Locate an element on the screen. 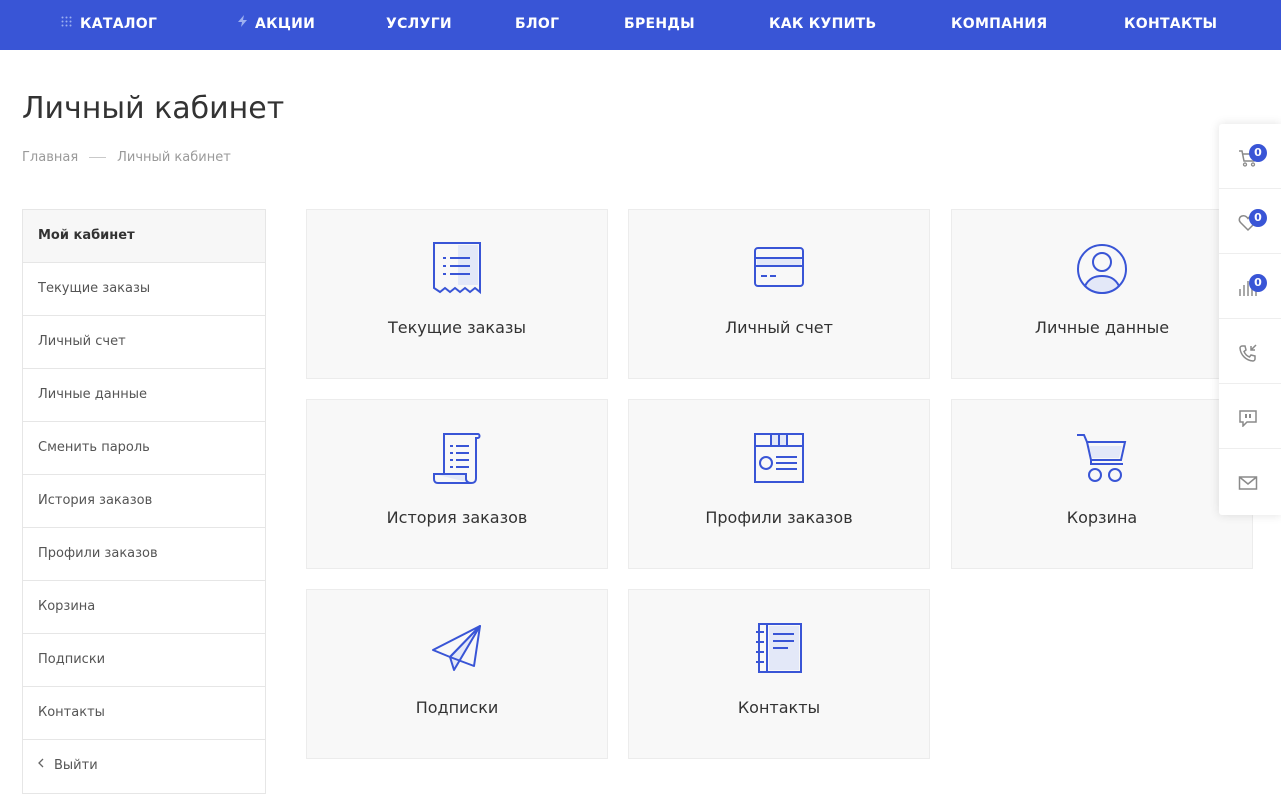 The width and height of the screenshot is (1281, 794). review-button is located at coordinates (1250, 416).